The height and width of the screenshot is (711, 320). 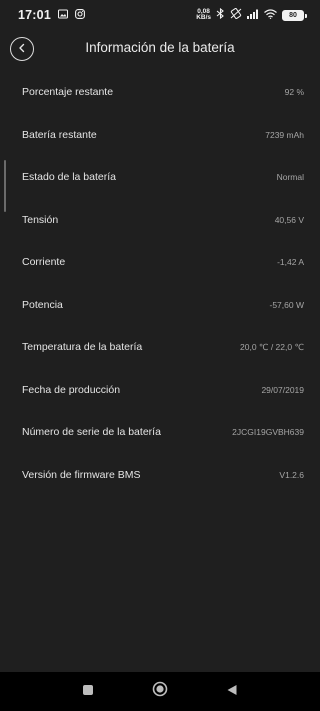 I want to click on row-label: Temperatura de la batería, so click(x=82, y=347).